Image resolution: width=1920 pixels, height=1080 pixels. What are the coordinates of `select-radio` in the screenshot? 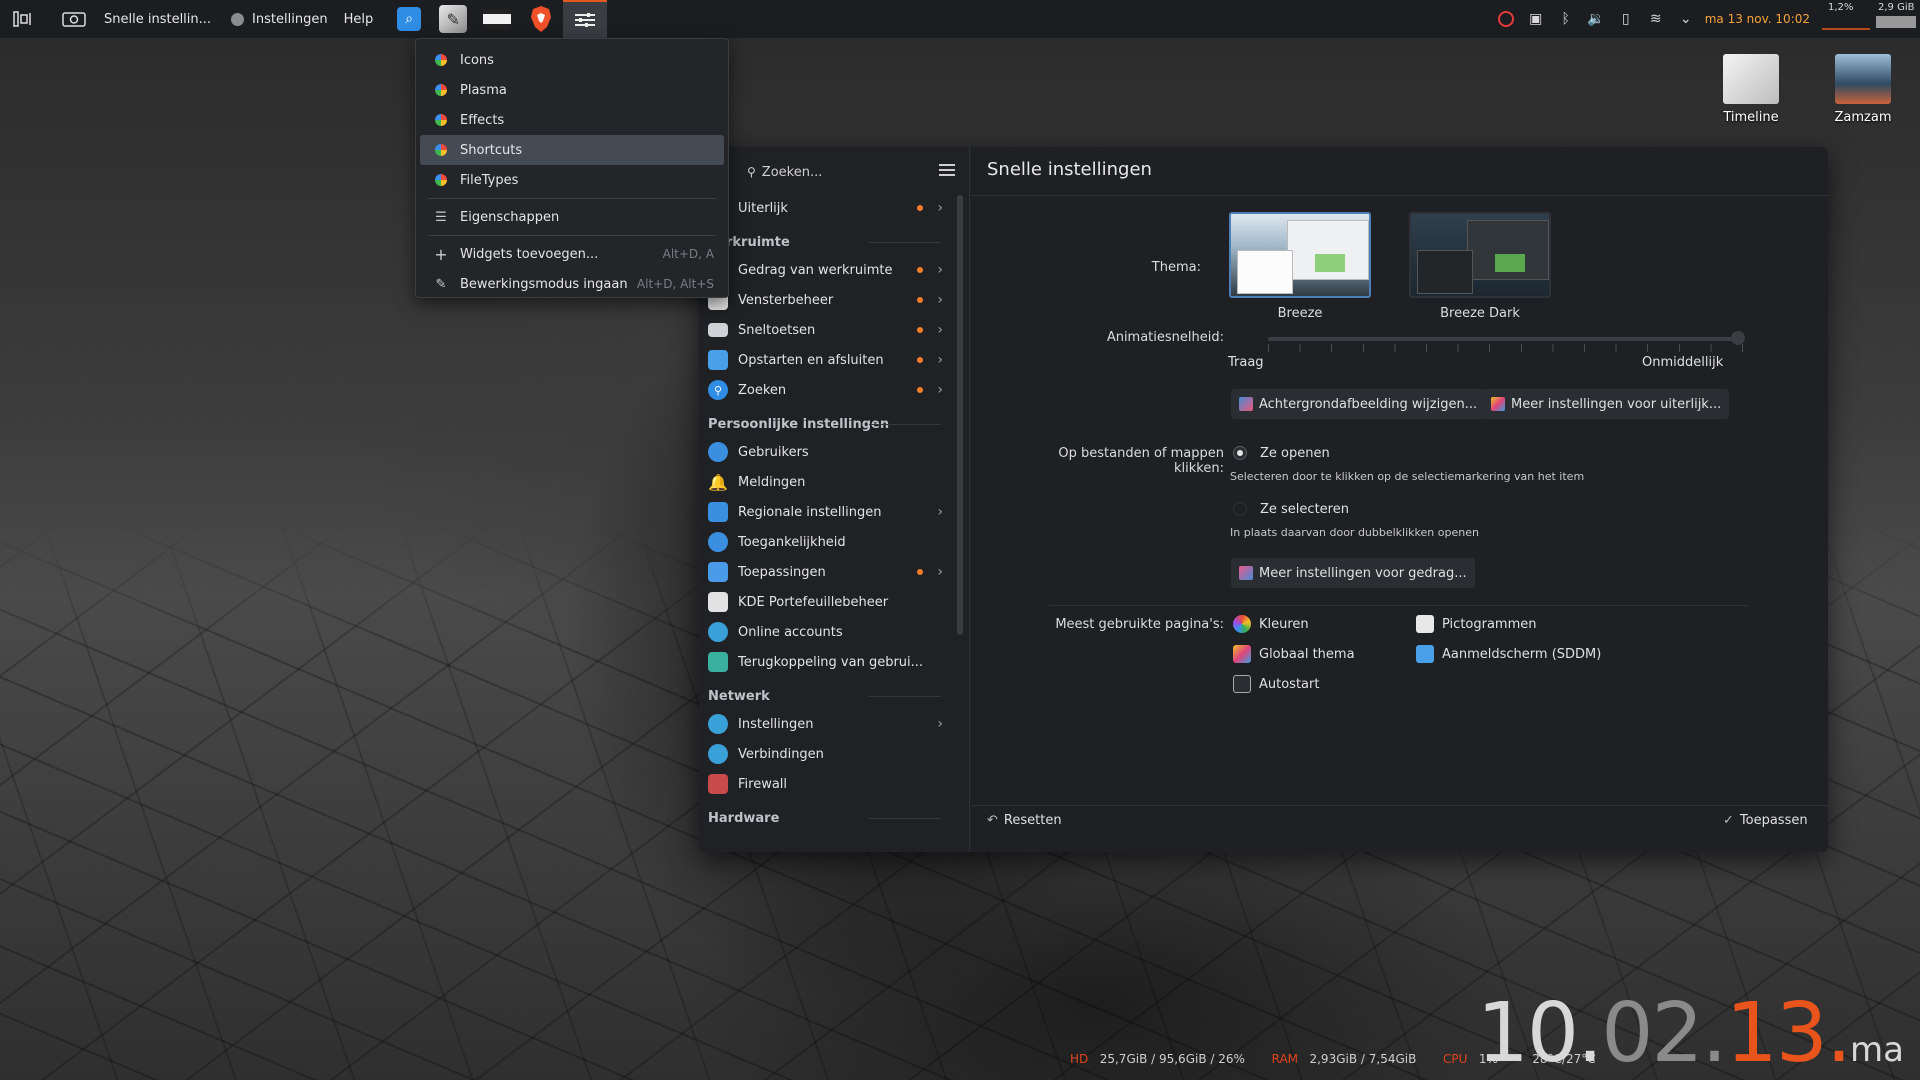 It's located at (1240, 509).